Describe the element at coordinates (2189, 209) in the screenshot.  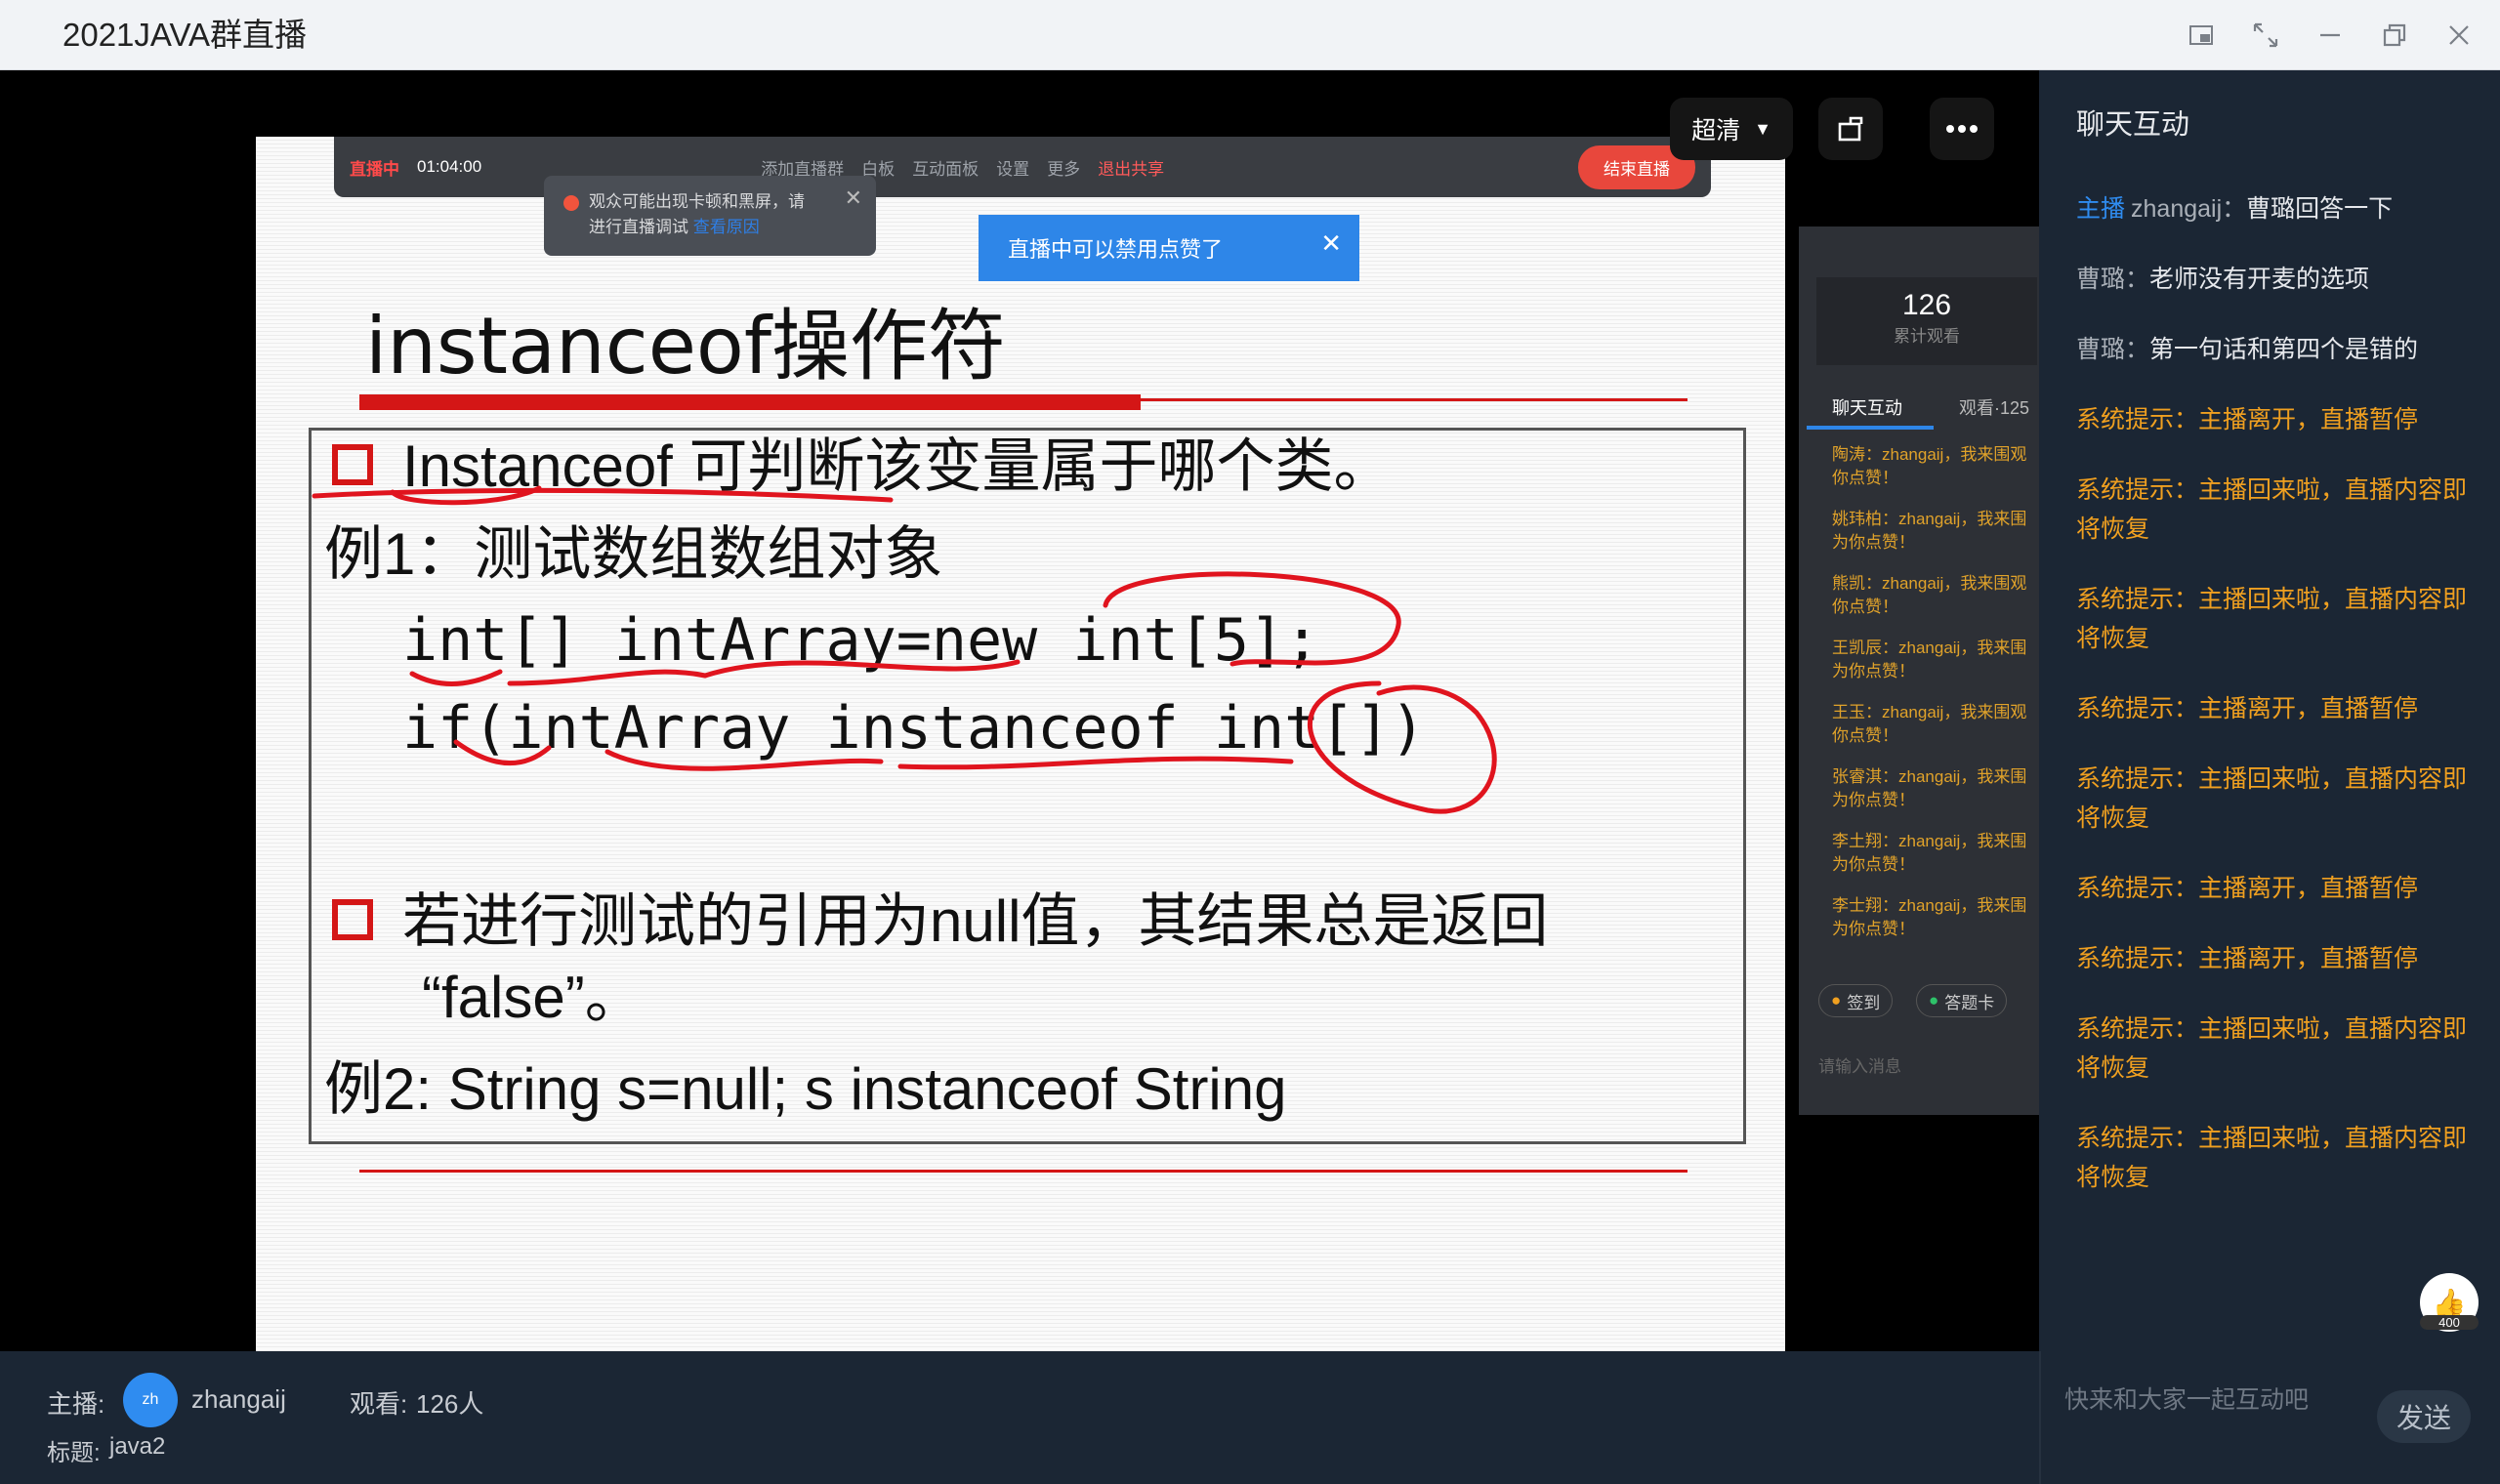
I see `chat-username: zhangaij：` at that location.